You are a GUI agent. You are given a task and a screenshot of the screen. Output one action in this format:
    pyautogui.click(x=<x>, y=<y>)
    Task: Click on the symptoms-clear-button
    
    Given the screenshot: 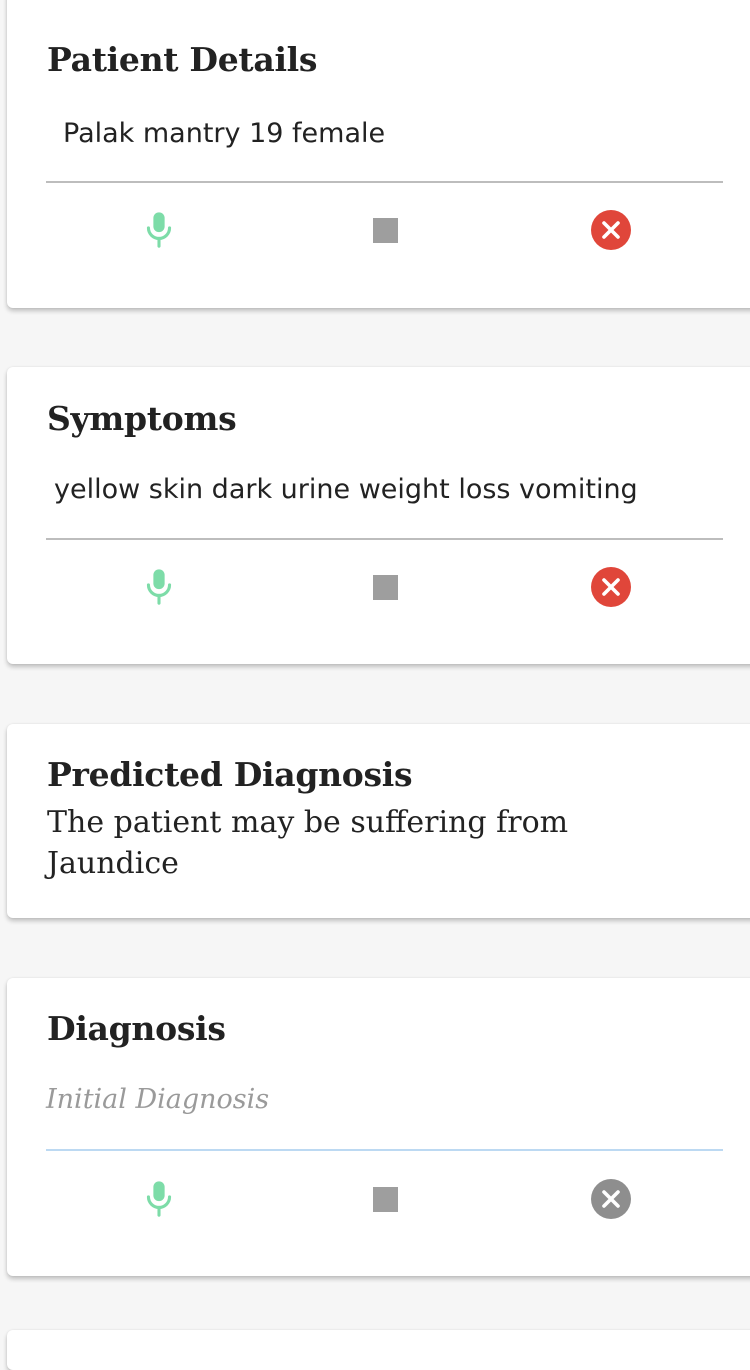 What is the action you would take?
    pyautogui.click(x=611, y=587)
    